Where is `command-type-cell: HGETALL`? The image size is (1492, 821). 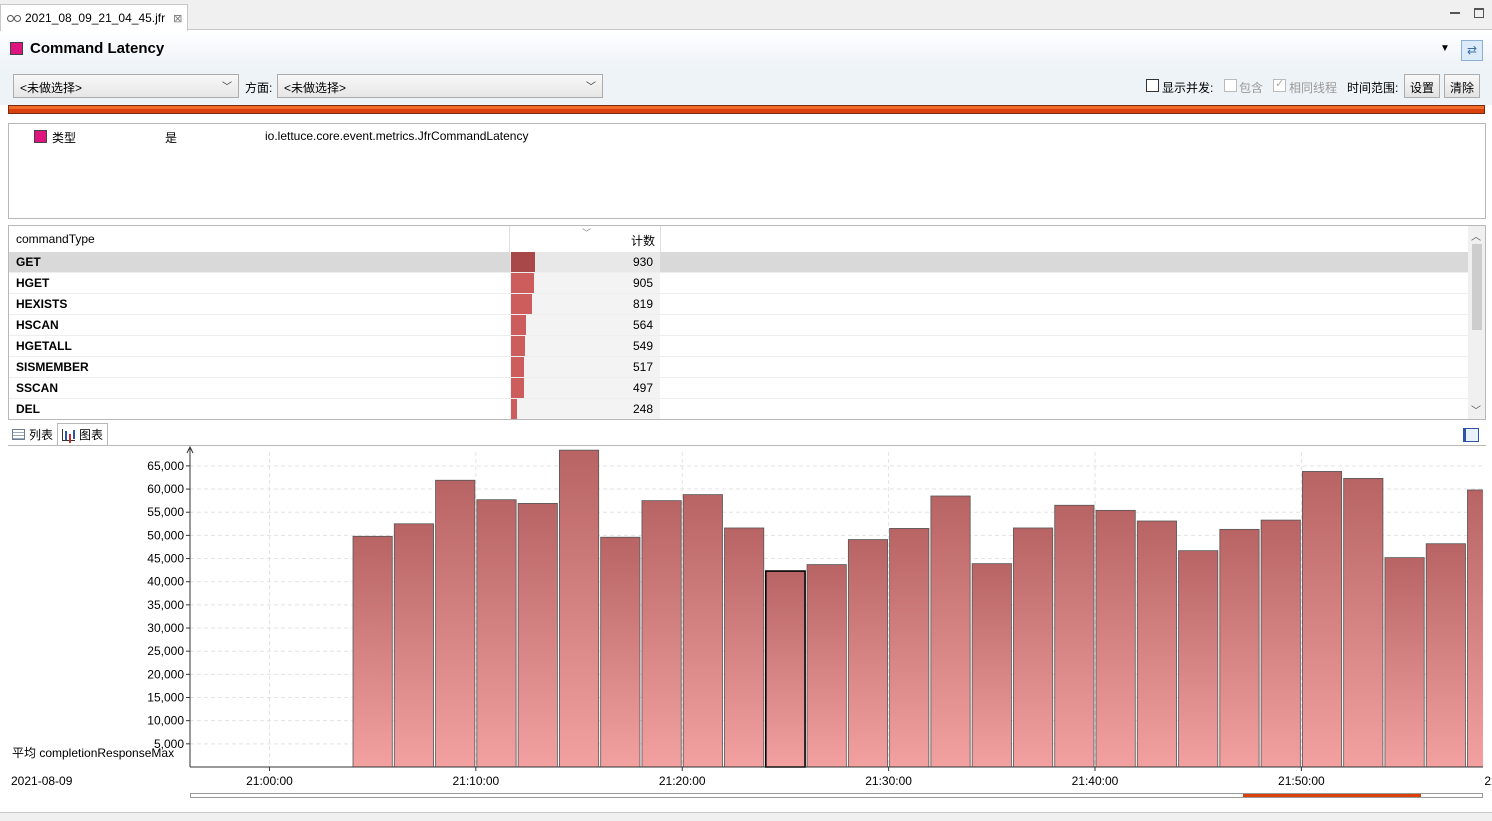 command-type-cell: HGETALL is located at coordinates (44, 346).